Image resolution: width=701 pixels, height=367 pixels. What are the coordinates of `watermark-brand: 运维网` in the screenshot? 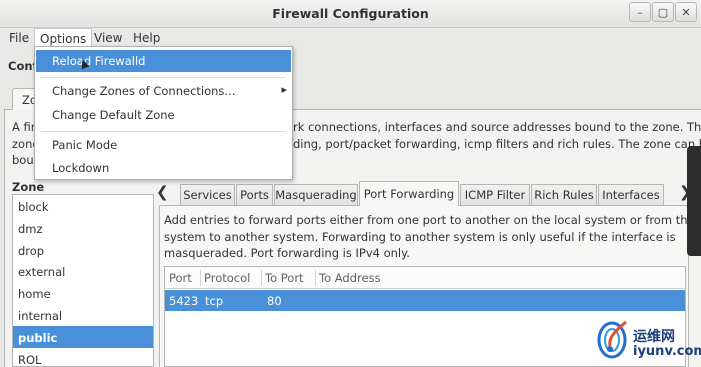 It's located at (654, 337).